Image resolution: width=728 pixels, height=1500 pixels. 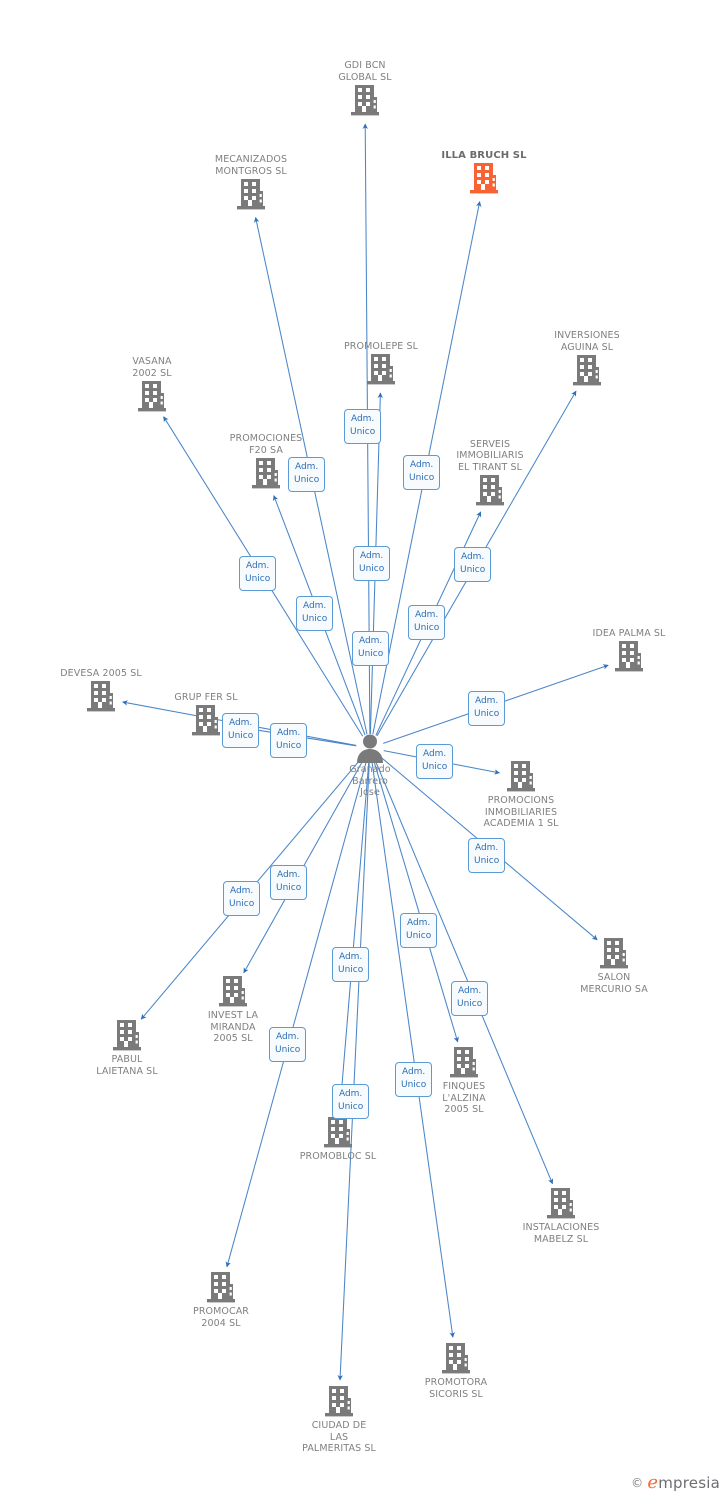 I want to click on company-node-promocar-2004-sl: PROMOCAR 2004 SL, so click(x=221, y=1300).